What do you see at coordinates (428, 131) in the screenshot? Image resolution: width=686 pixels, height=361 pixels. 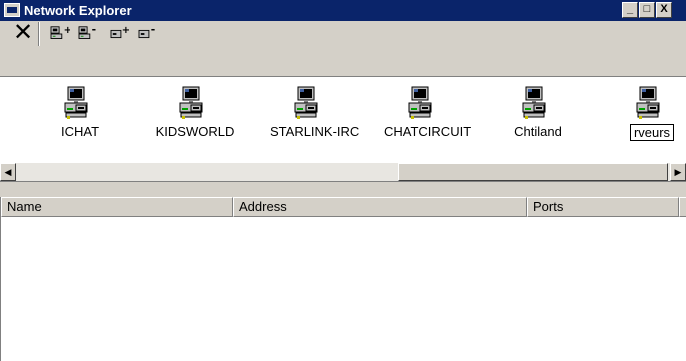 I see `server-label: CHATCIRCUIT` at bounding box center [428, 131].